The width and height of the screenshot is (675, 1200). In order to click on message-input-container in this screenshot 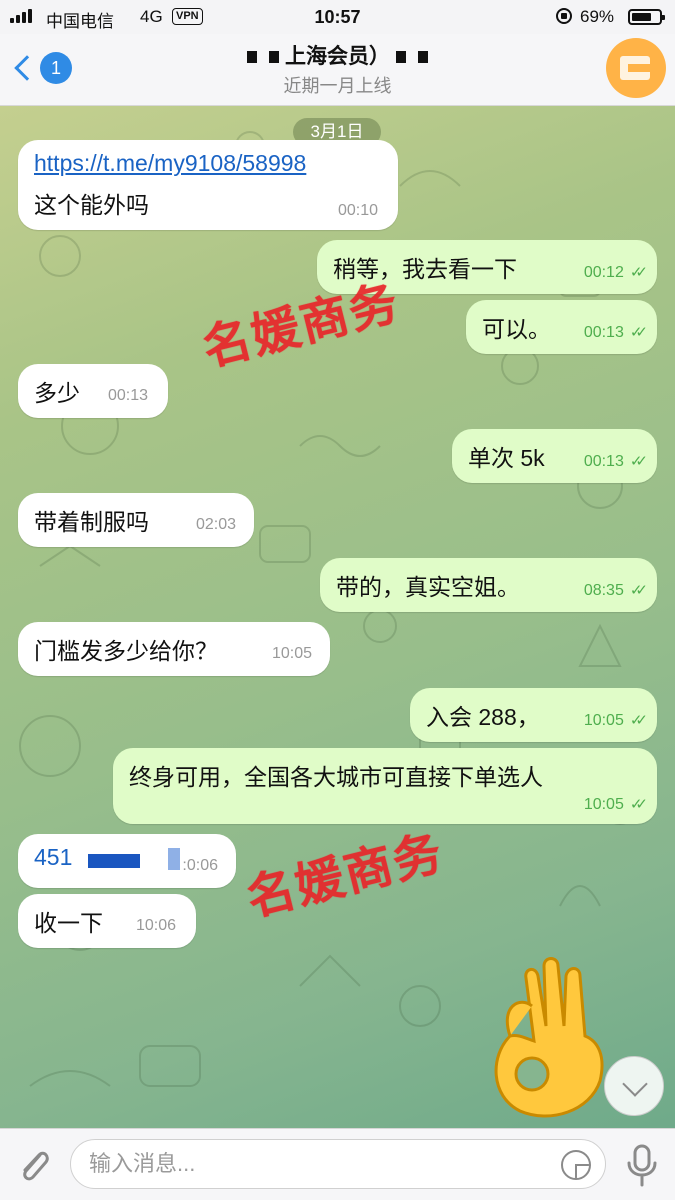, I will do `click(338, 1164)`.